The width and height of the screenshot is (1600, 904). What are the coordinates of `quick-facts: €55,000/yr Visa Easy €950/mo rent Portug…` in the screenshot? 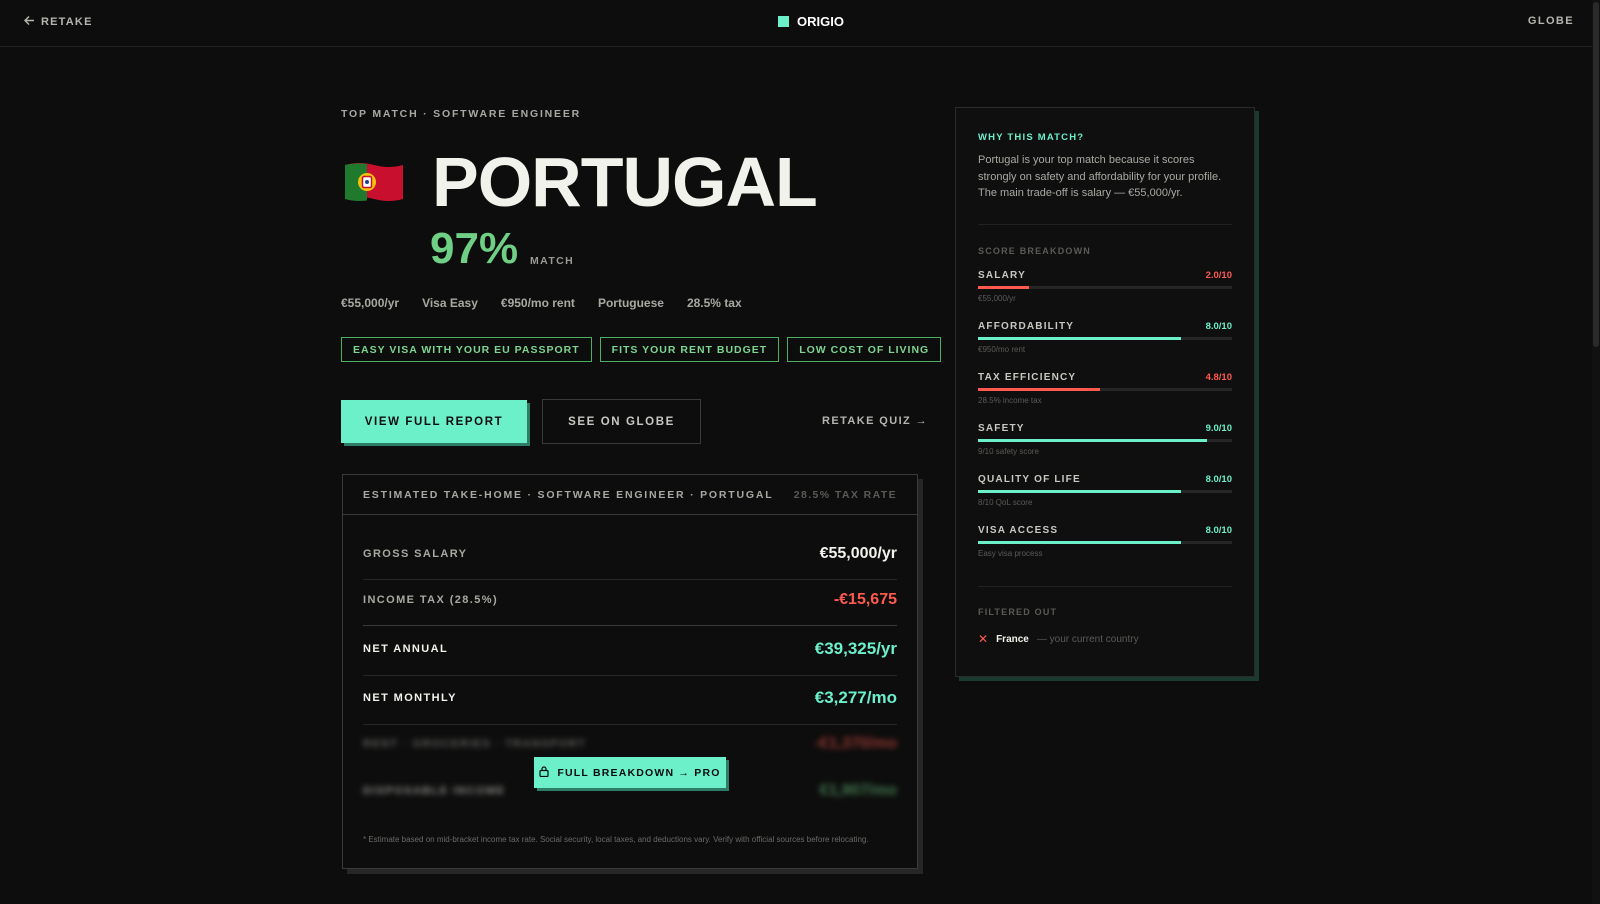 It's located at (541, 303).